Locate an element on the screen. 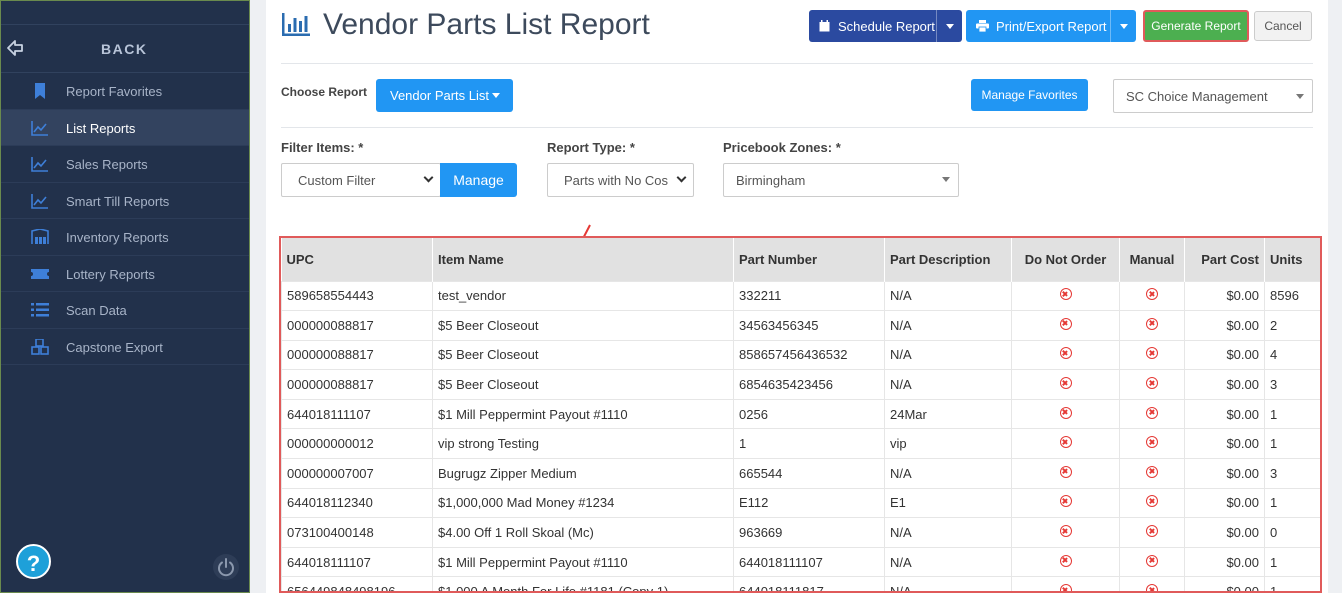 The height and width of the screenshot is (593, 1342). table-row: 000000000012 vip strong Testing 1 vip $0.00 1 is located at coordinates (800, 444).